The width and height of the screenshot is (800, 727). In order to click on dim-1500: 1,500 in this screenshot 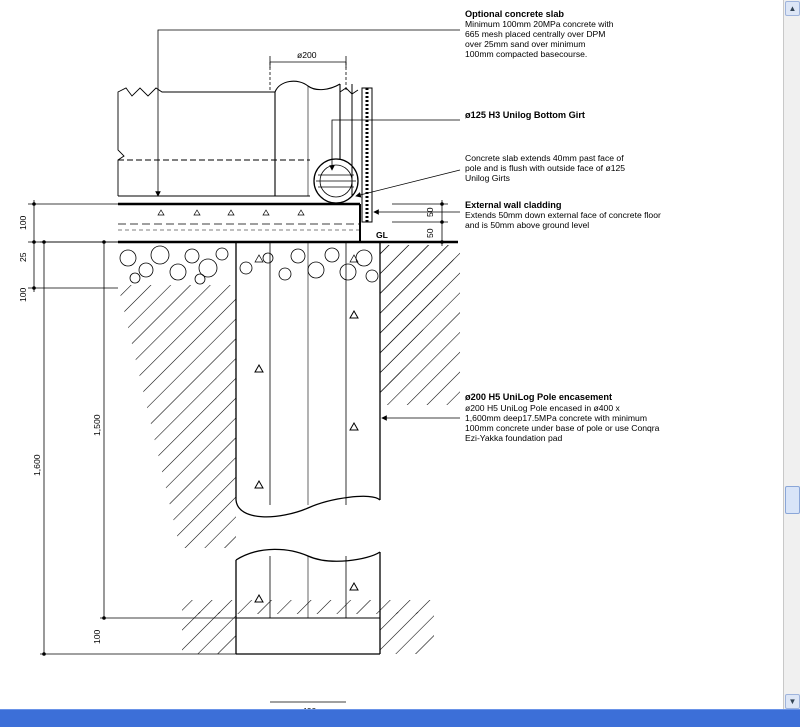, I will do `click(97, 425)`.